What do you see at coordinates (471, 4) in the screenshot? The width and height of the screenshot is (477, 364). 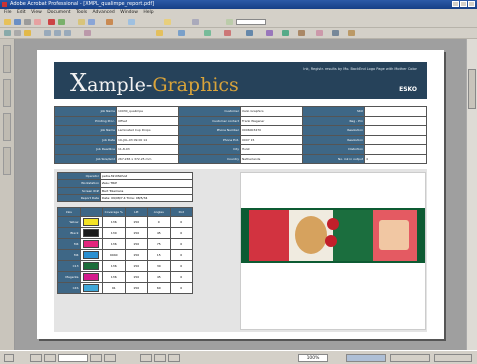 I see `close-button` at bounding box center [471, 4].